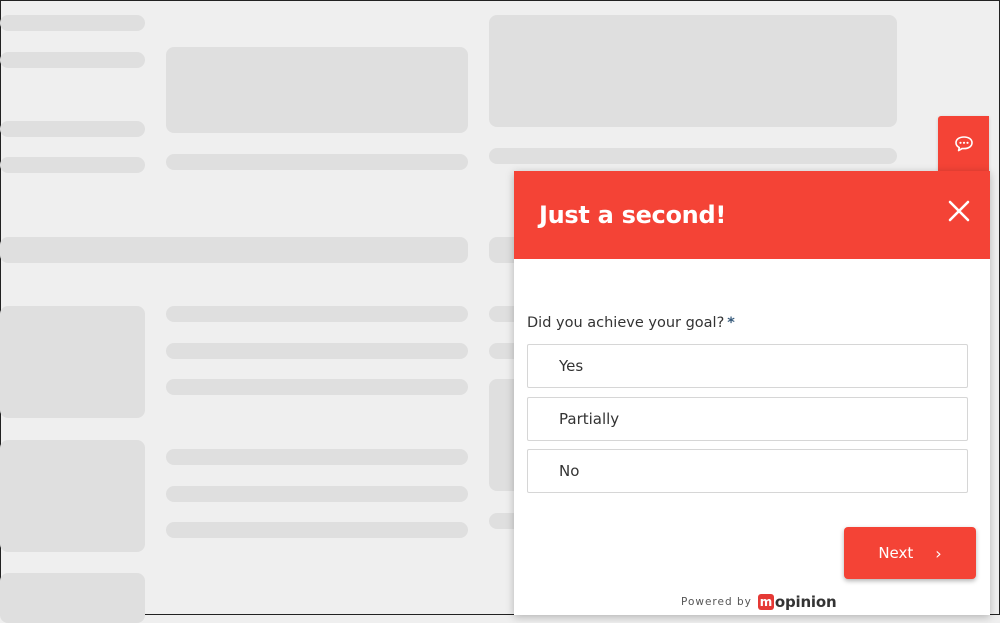 Image resolution: width=1000 pixels, height=623 pixels. I want to click on feedback-tab-button, so click(963, 144).